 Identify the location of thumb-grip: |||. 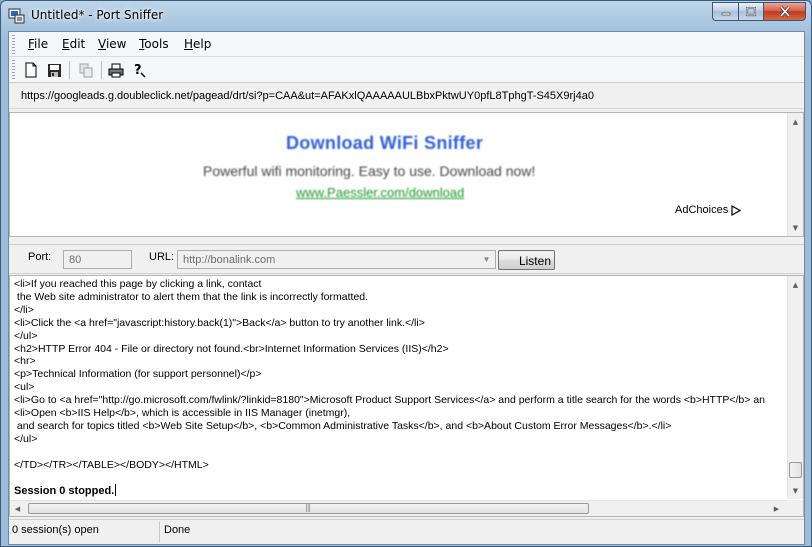
(308, 507).